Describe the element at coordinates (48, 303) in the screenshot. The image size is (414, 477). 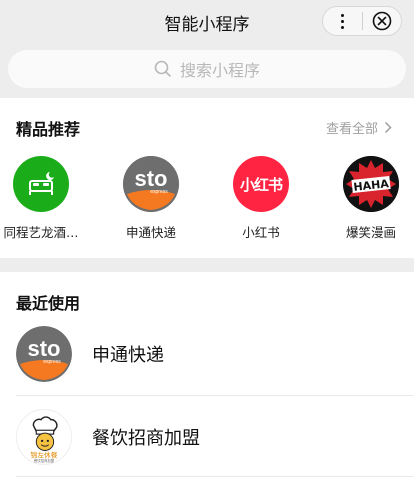
I see `recent-title: 最近使用` at that location.